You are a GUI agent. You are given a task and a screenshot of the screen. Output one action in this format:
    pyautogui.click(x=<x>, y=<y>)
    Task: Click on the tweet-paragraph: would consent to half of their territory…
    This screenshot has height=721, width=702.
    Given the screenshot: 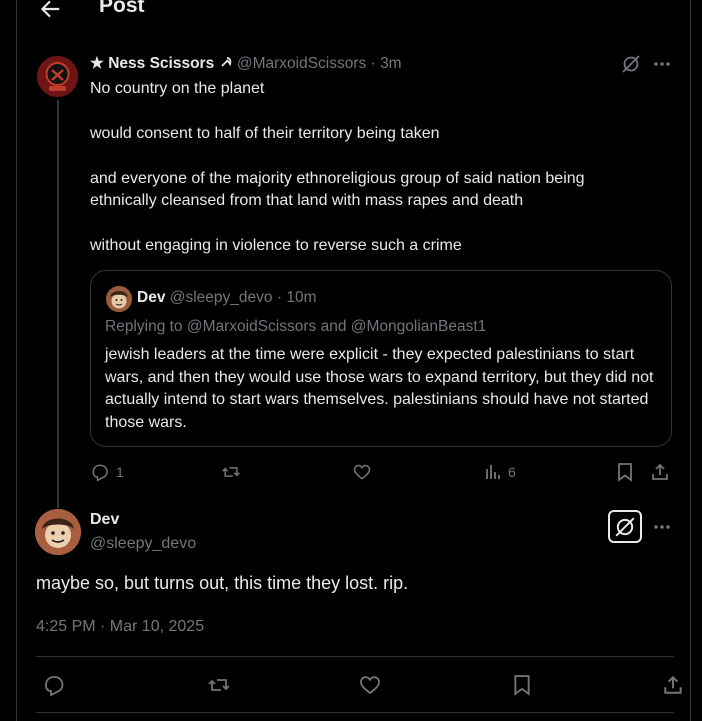 What is the action you would take?
    pyautogui.click(x=265, y=133)
    